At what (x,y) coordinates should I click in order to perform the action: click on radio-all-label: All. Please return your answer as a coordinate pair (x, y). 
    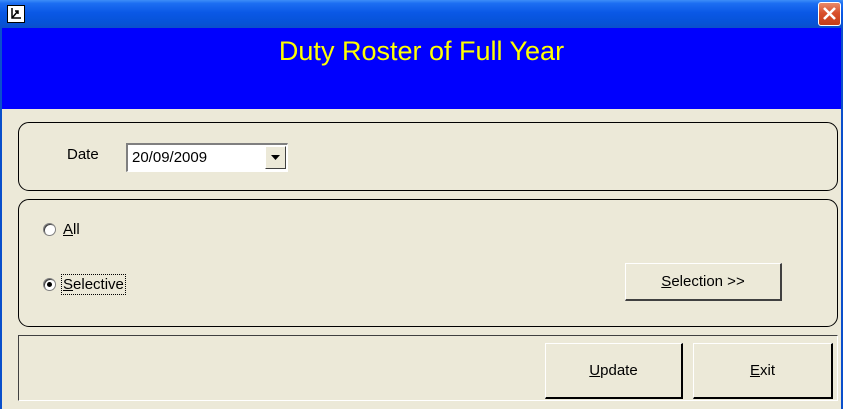
    Looking at the image, I should click on (71, 229).